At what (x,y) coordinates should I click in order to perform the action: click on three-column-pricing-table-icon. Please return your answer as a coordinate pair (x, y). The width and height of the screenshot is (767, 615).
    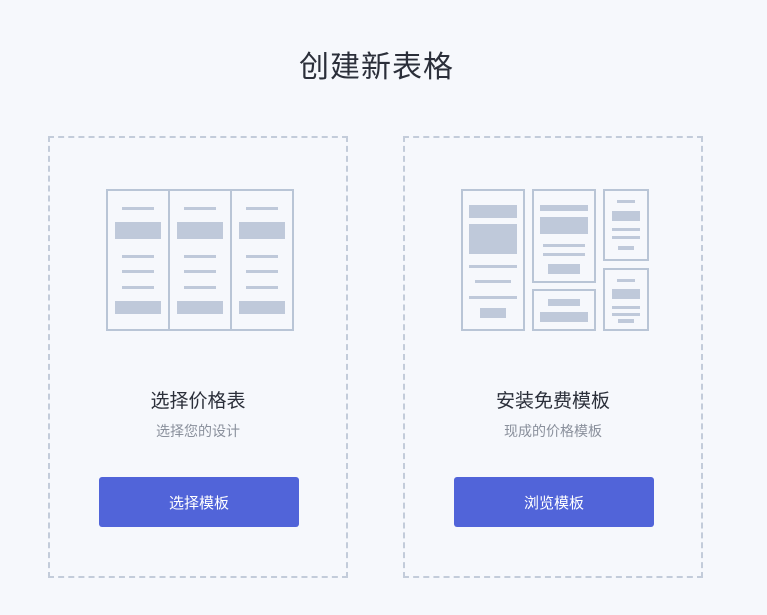
    Looking at the image, I should click on (200, 260).